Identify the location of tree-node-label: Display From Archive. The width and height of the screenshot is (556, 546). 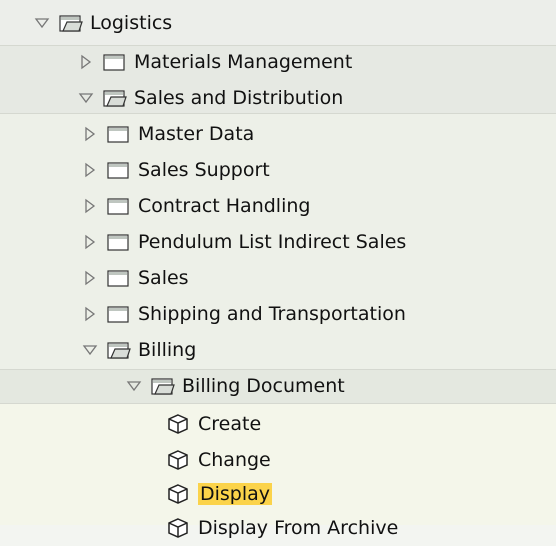
(298, 528).